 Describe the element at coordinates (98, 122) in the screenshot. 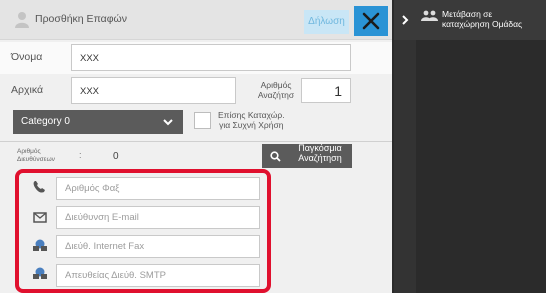

I see `category-select: Category 0` at that location.